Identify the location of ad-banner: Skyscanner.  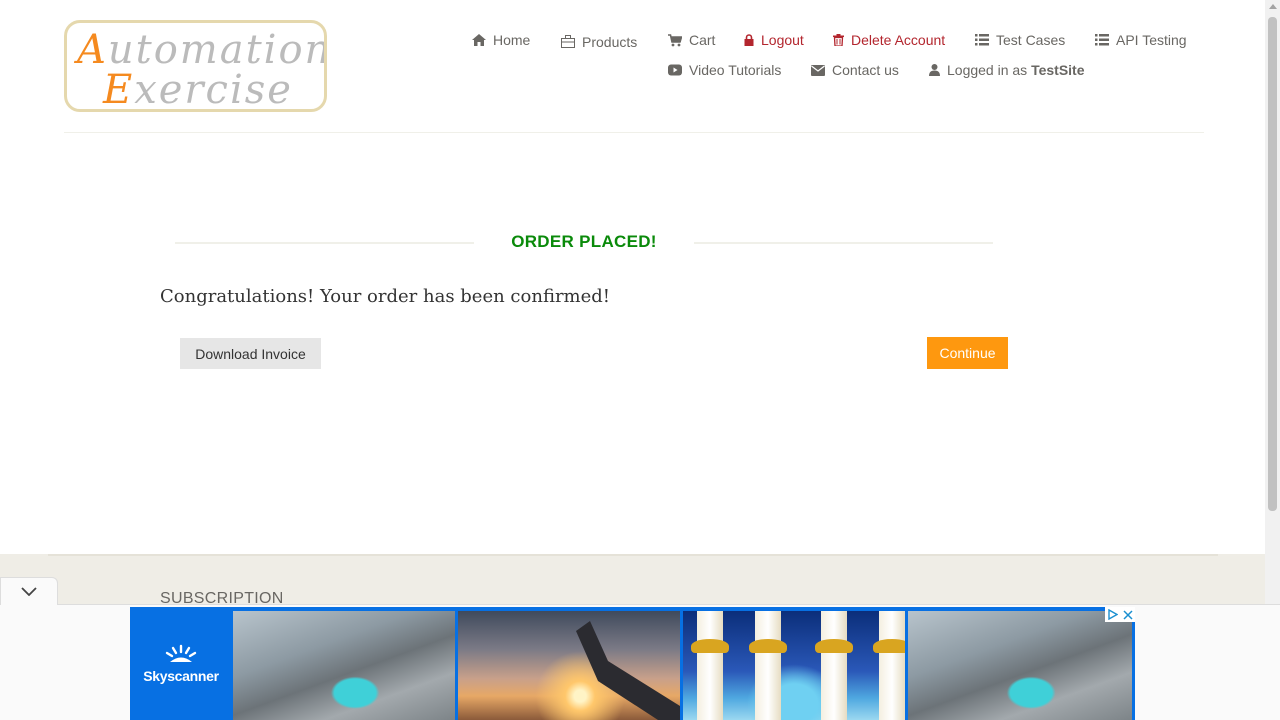
(632, 663).